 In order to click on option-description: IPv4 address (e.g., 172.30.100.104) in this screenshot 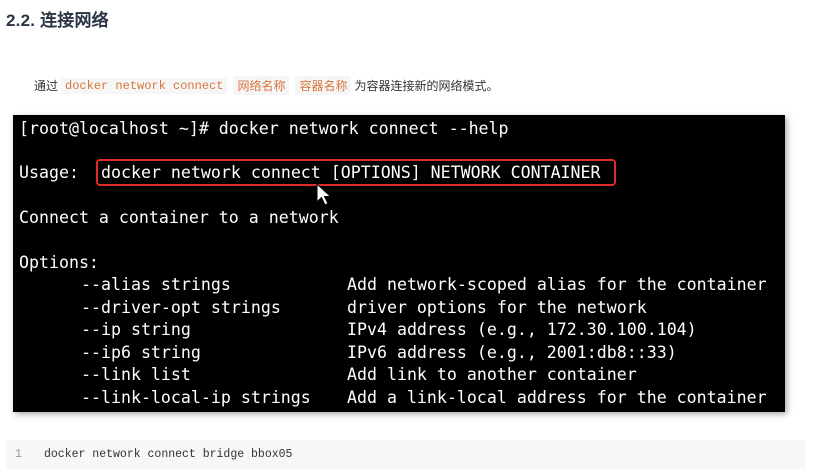, I will do `click(522, 329)`.